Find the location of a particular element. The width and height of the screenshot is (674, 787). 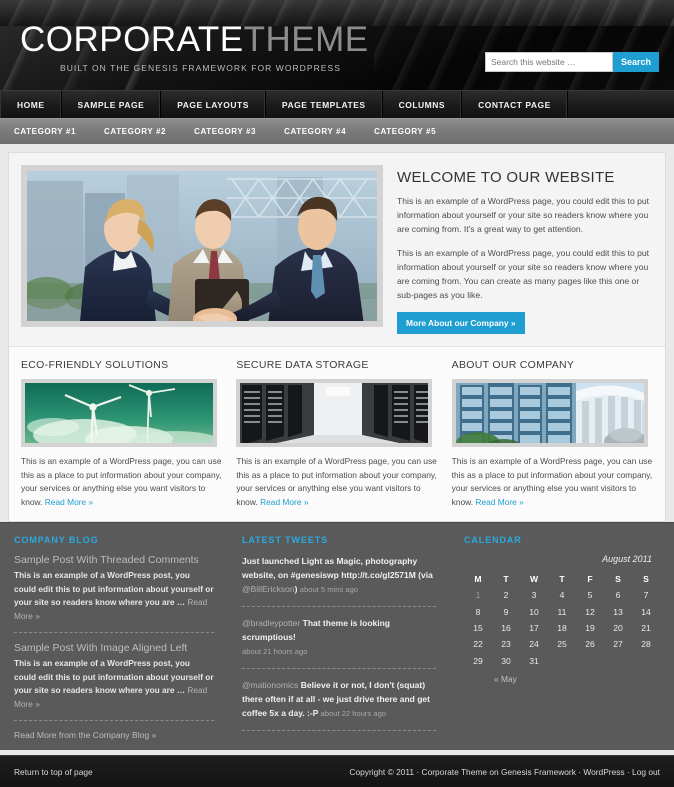

calendar-day: 29 is located at coordinates (478, 661).